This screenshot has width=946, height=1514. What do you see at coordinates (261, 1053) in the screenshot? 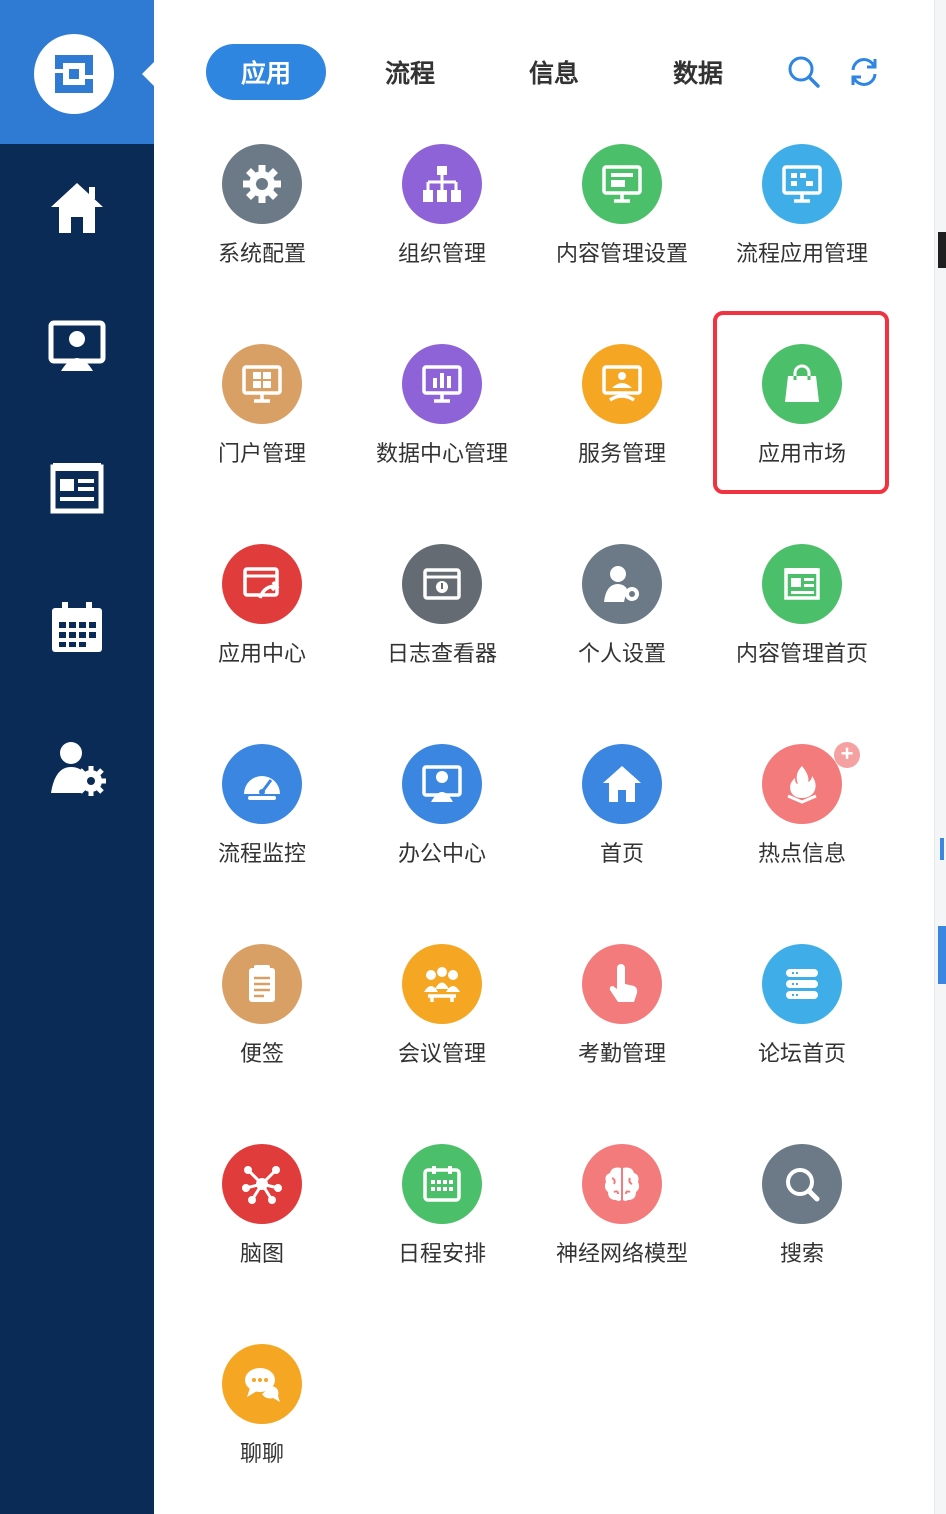
I see `app-label: 便签` at bounding box center [261, 1053].